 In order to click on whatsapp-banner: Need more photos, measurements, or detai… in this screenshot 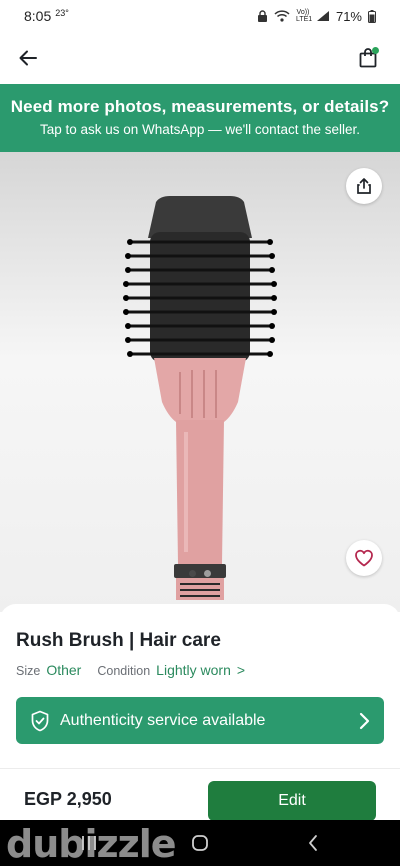, I will do `click(200, 118)`.